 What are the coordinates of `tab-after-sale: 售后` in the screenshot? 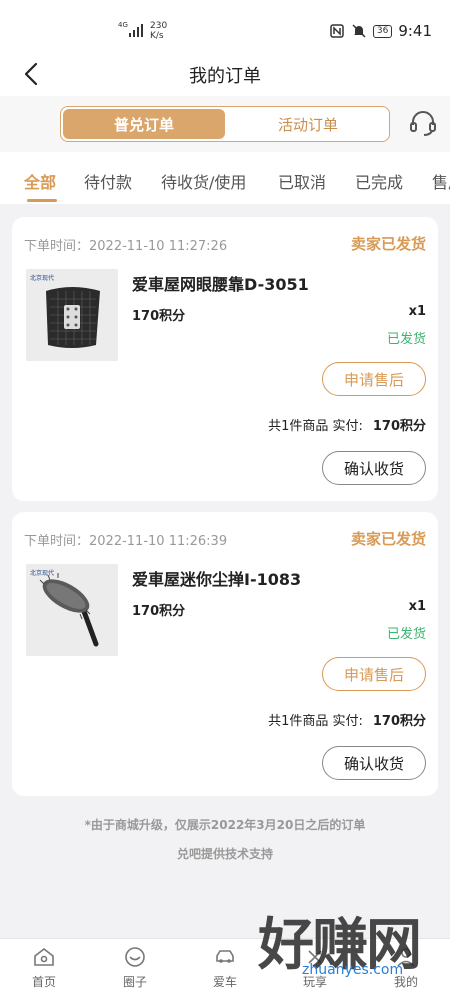 It's located at (441, 181).